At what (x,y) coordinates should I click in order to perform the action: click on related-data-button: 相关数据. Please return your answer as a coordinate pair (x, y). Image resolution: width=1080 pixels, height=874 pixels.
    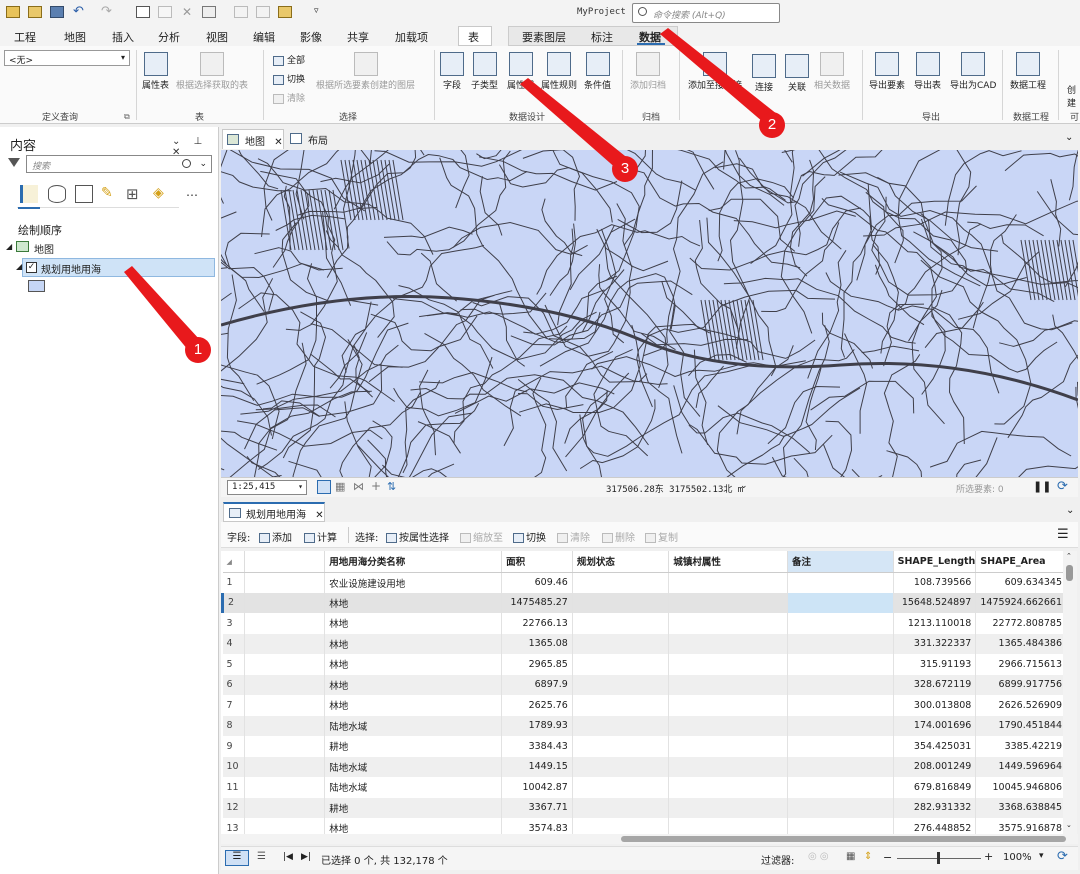
    Looking at the image, I should click on (832, 71).